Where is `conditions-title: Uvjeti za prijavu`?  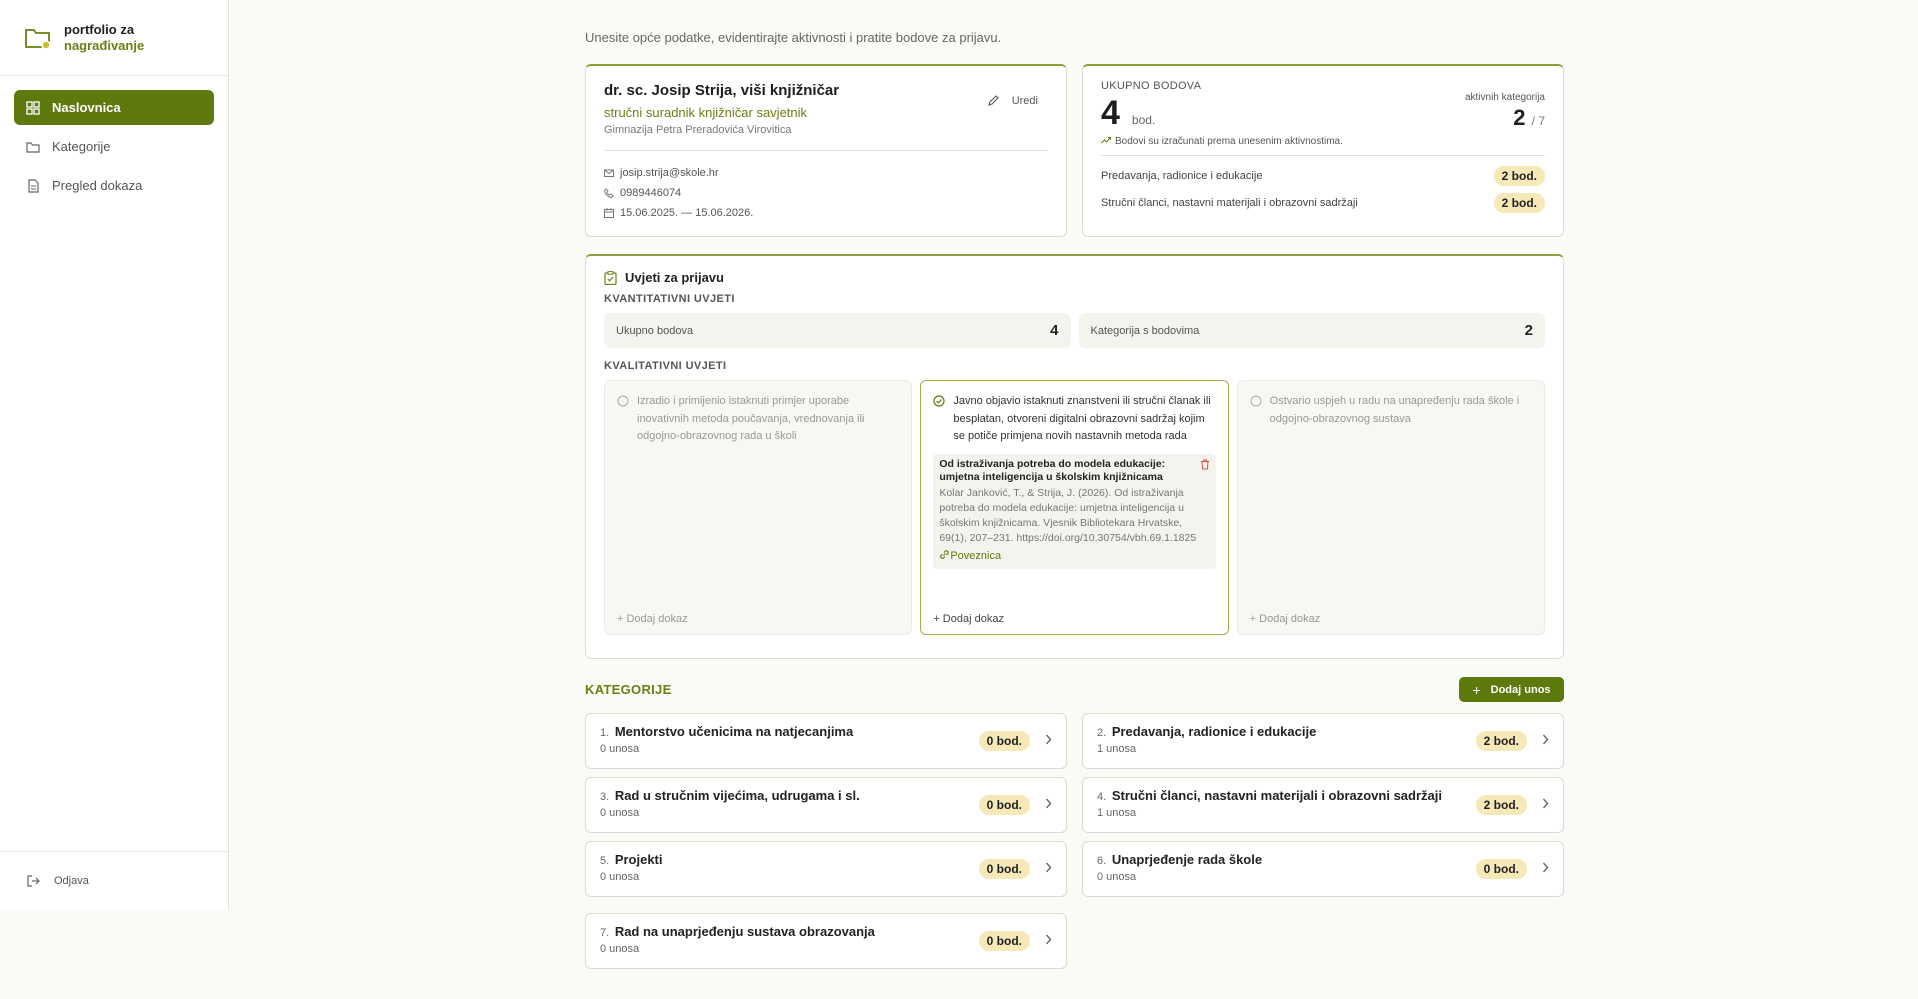
conditions-title: Uvjeti za prijavu is located at coordinates (1074, 277).